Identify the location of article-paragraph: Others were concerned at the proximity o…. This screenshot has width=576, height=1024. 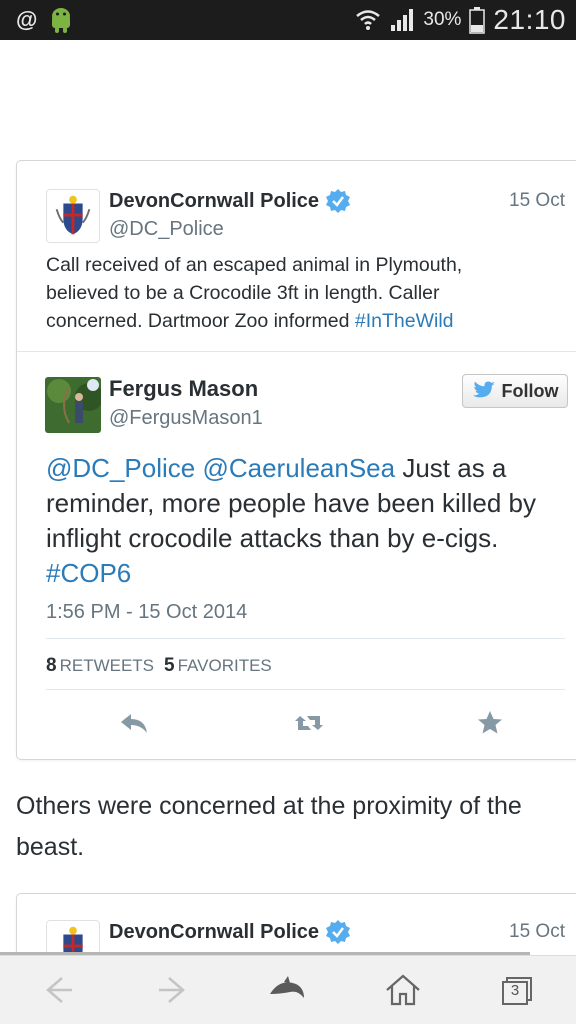
(269, 826).